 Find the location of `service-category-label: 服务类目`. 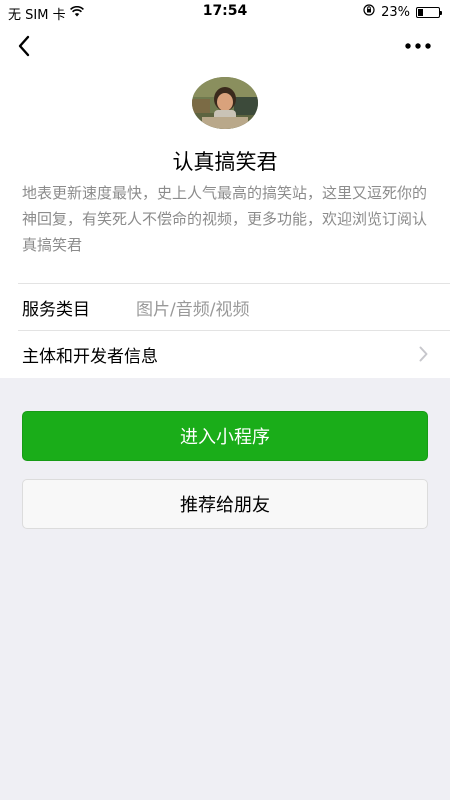

service-category-label: 服务类目 is located at coordinates (56, 309).